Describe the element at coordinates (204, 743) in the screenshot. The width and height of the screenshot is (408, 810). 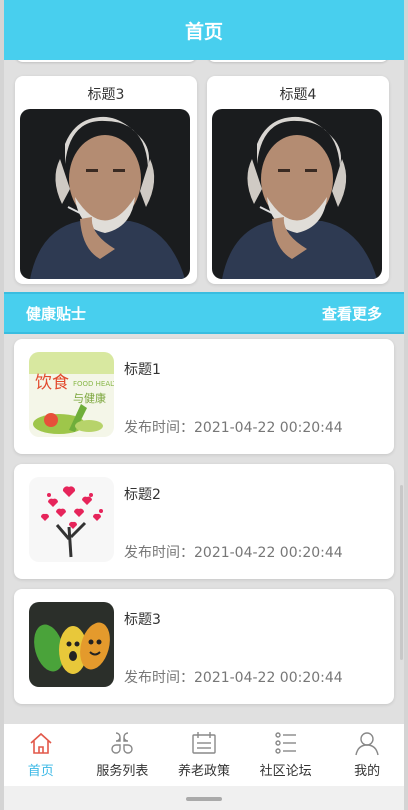
I see `calendar-icon` at that location.